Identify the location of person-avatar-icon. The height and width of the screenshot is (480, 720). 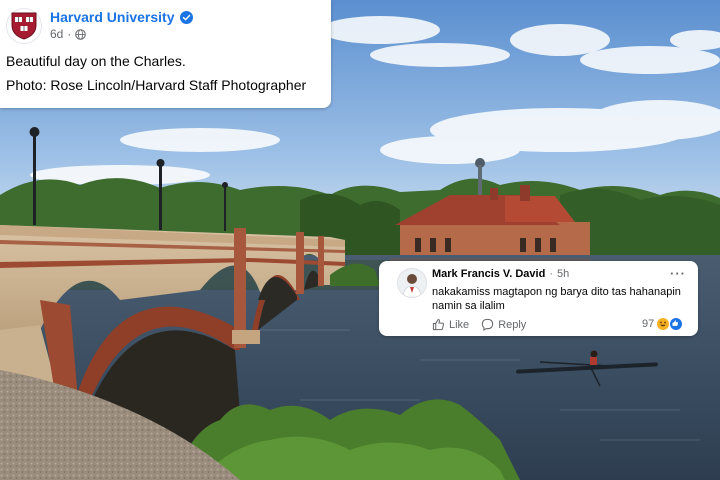
(412, 283).